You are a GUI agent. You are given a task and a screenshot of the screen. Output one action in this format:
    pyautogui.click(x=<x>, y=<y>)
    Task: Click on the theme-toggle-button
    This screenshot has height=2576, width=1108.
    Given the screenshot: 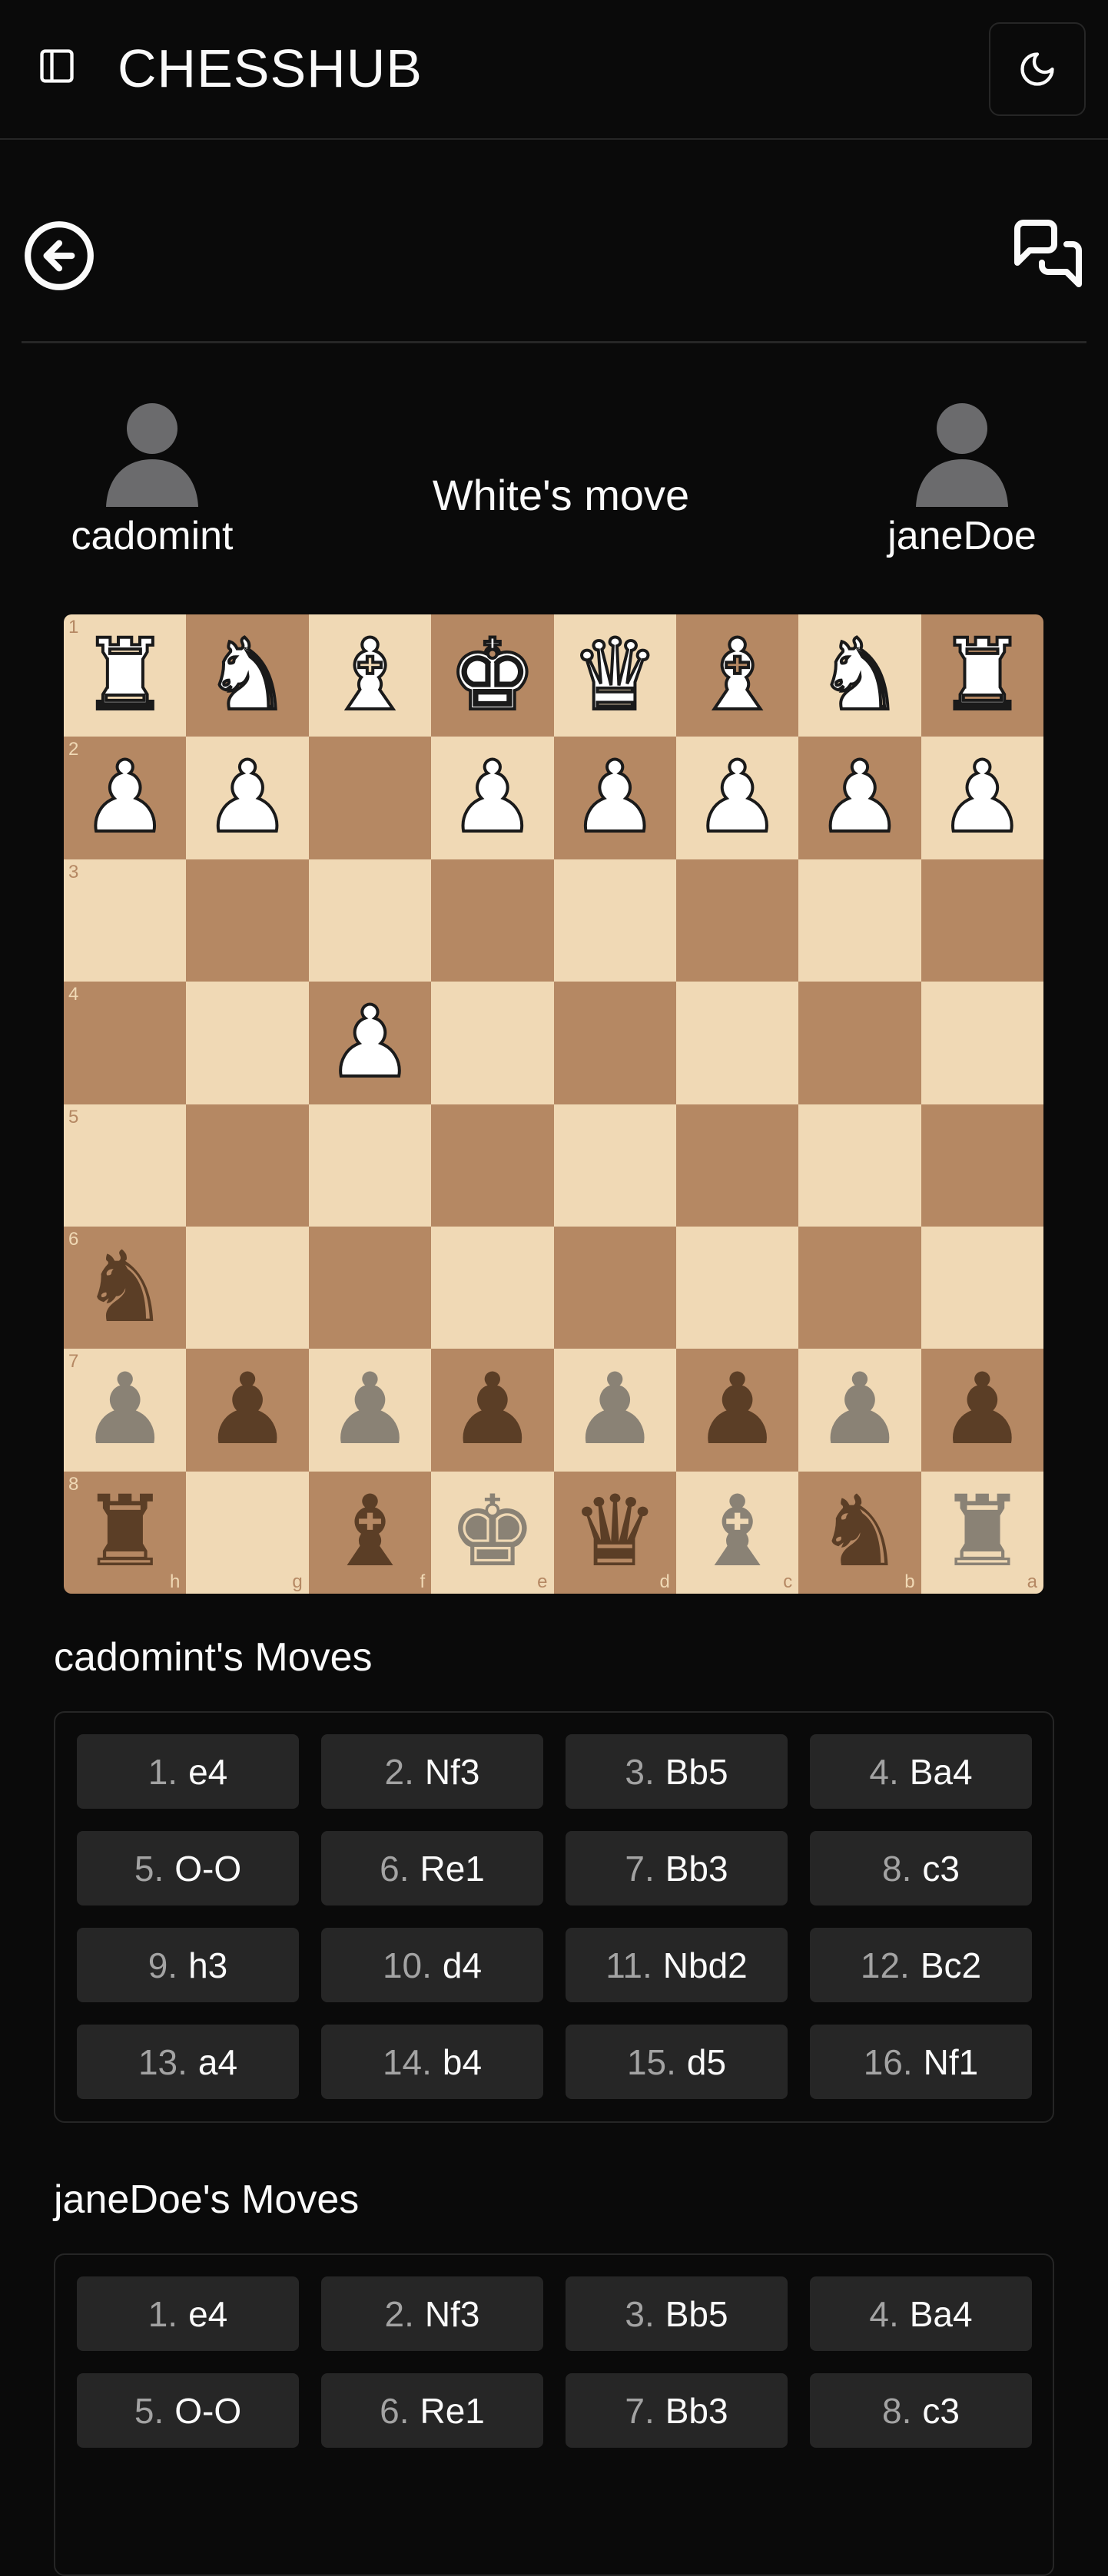 What is the action you would take?
    pyautogui.click(x=1037, y=69)
    